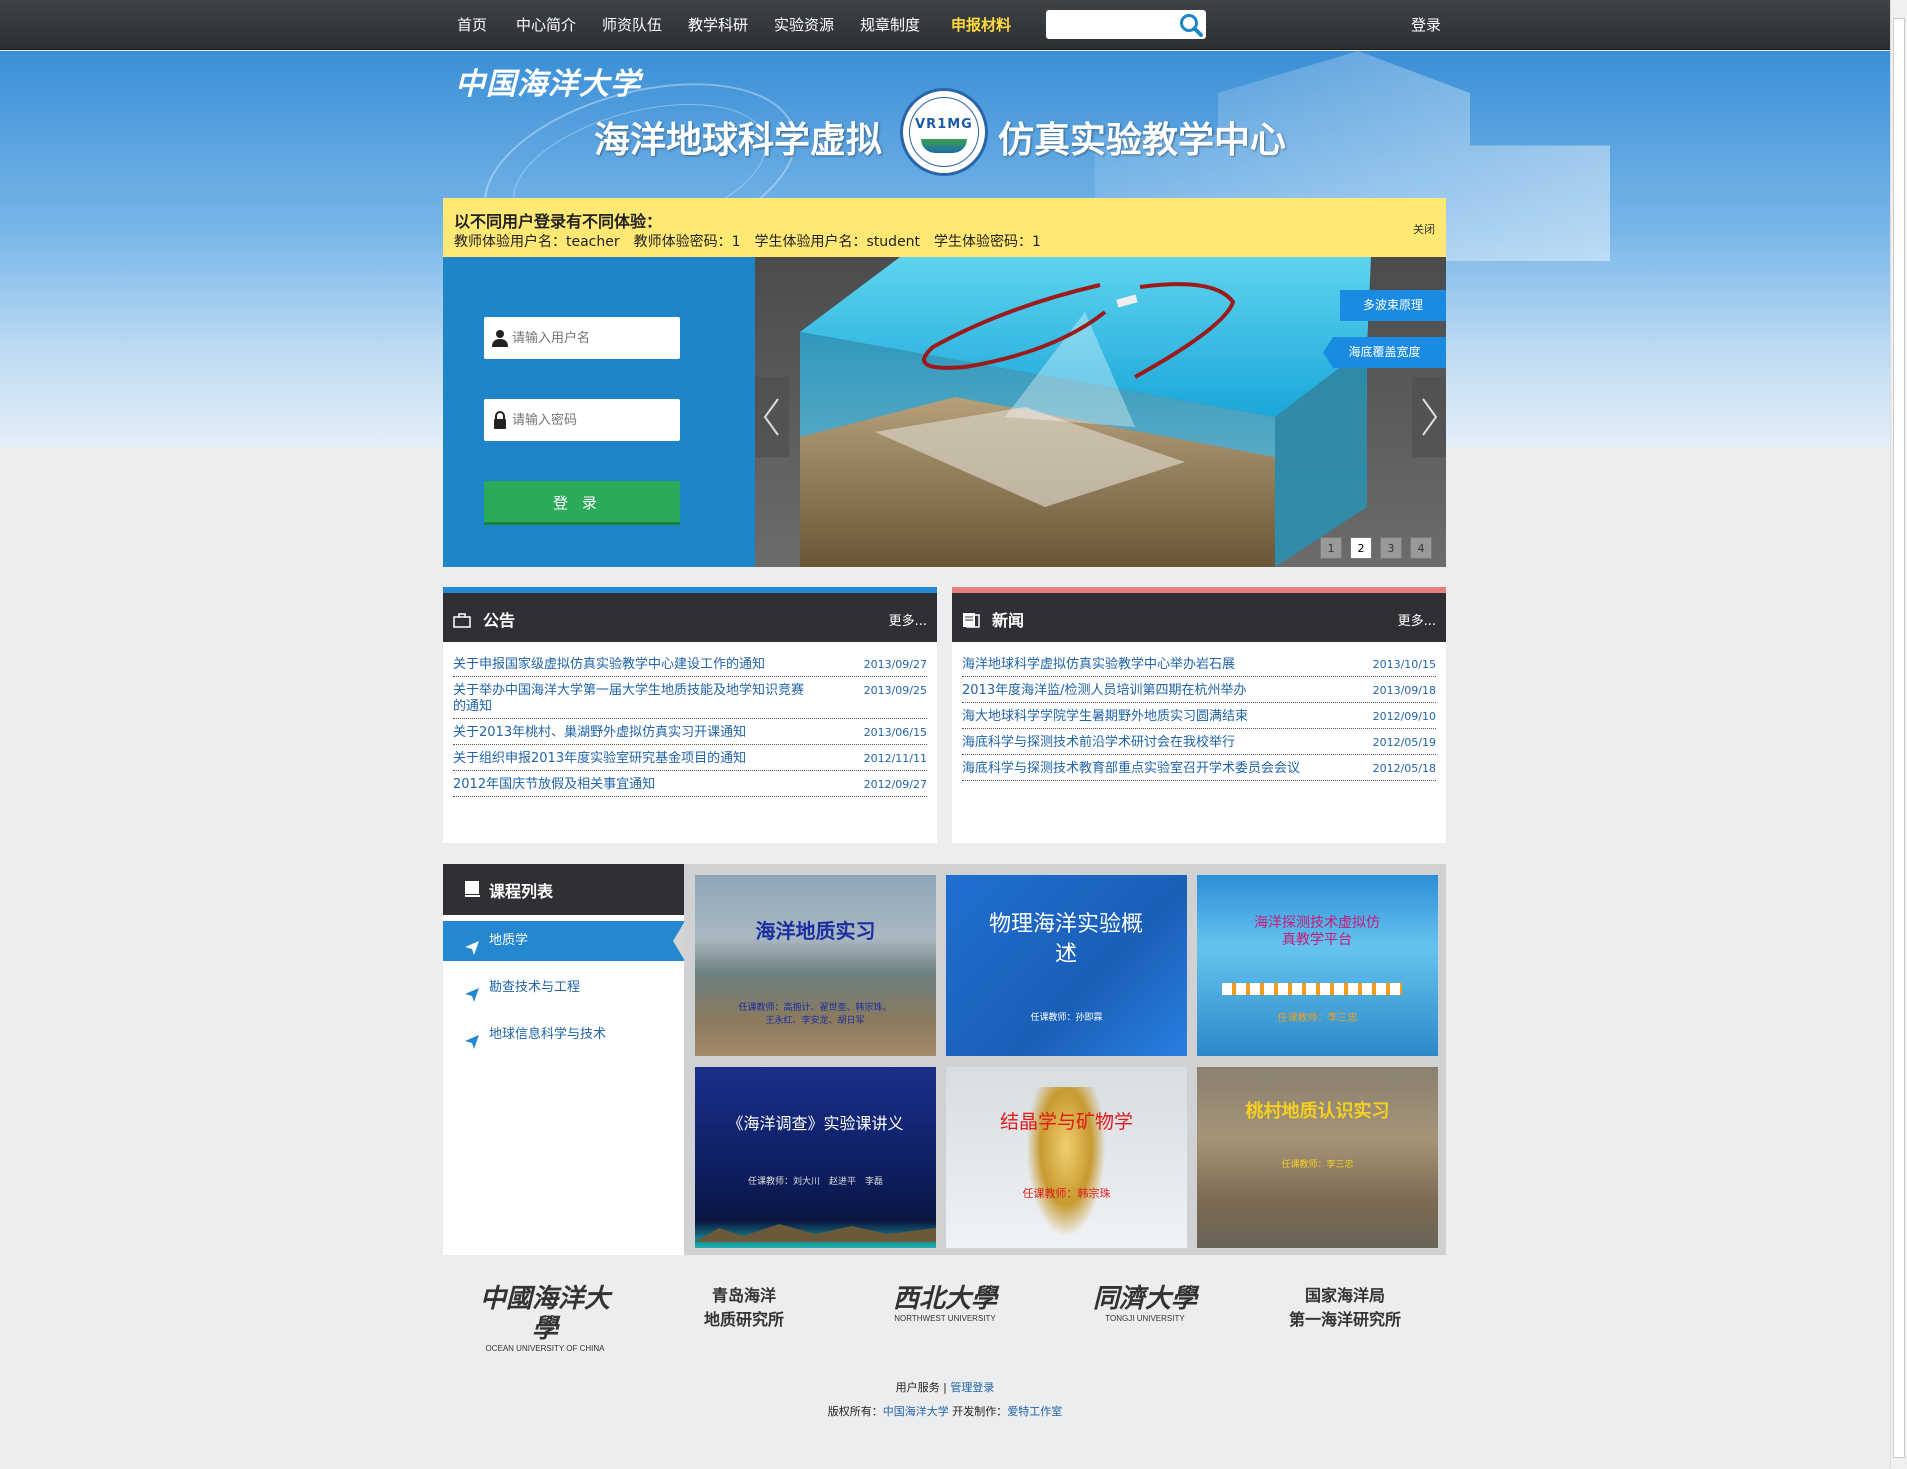  What do you see at coordinates (548, 84) in the screenshot?
I see `university-logo: 中国海洋大学` at bounding box center [548, 84].